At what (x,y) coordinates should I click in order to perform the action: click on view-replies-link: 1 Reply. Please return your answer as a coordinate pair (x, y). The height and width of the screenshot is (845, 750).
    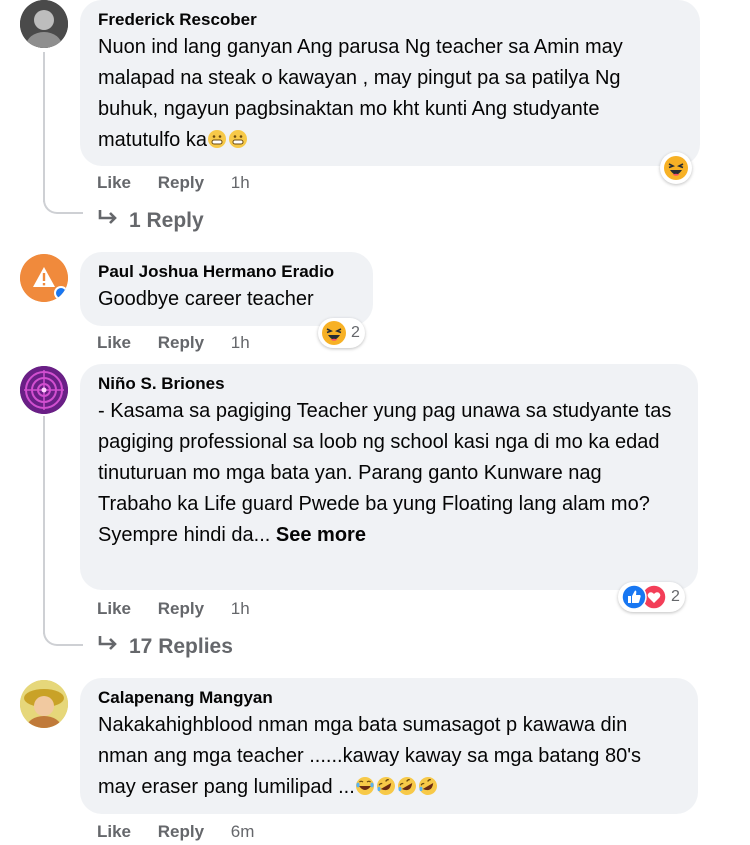
    Looking at the image, I should click on (150, 221).